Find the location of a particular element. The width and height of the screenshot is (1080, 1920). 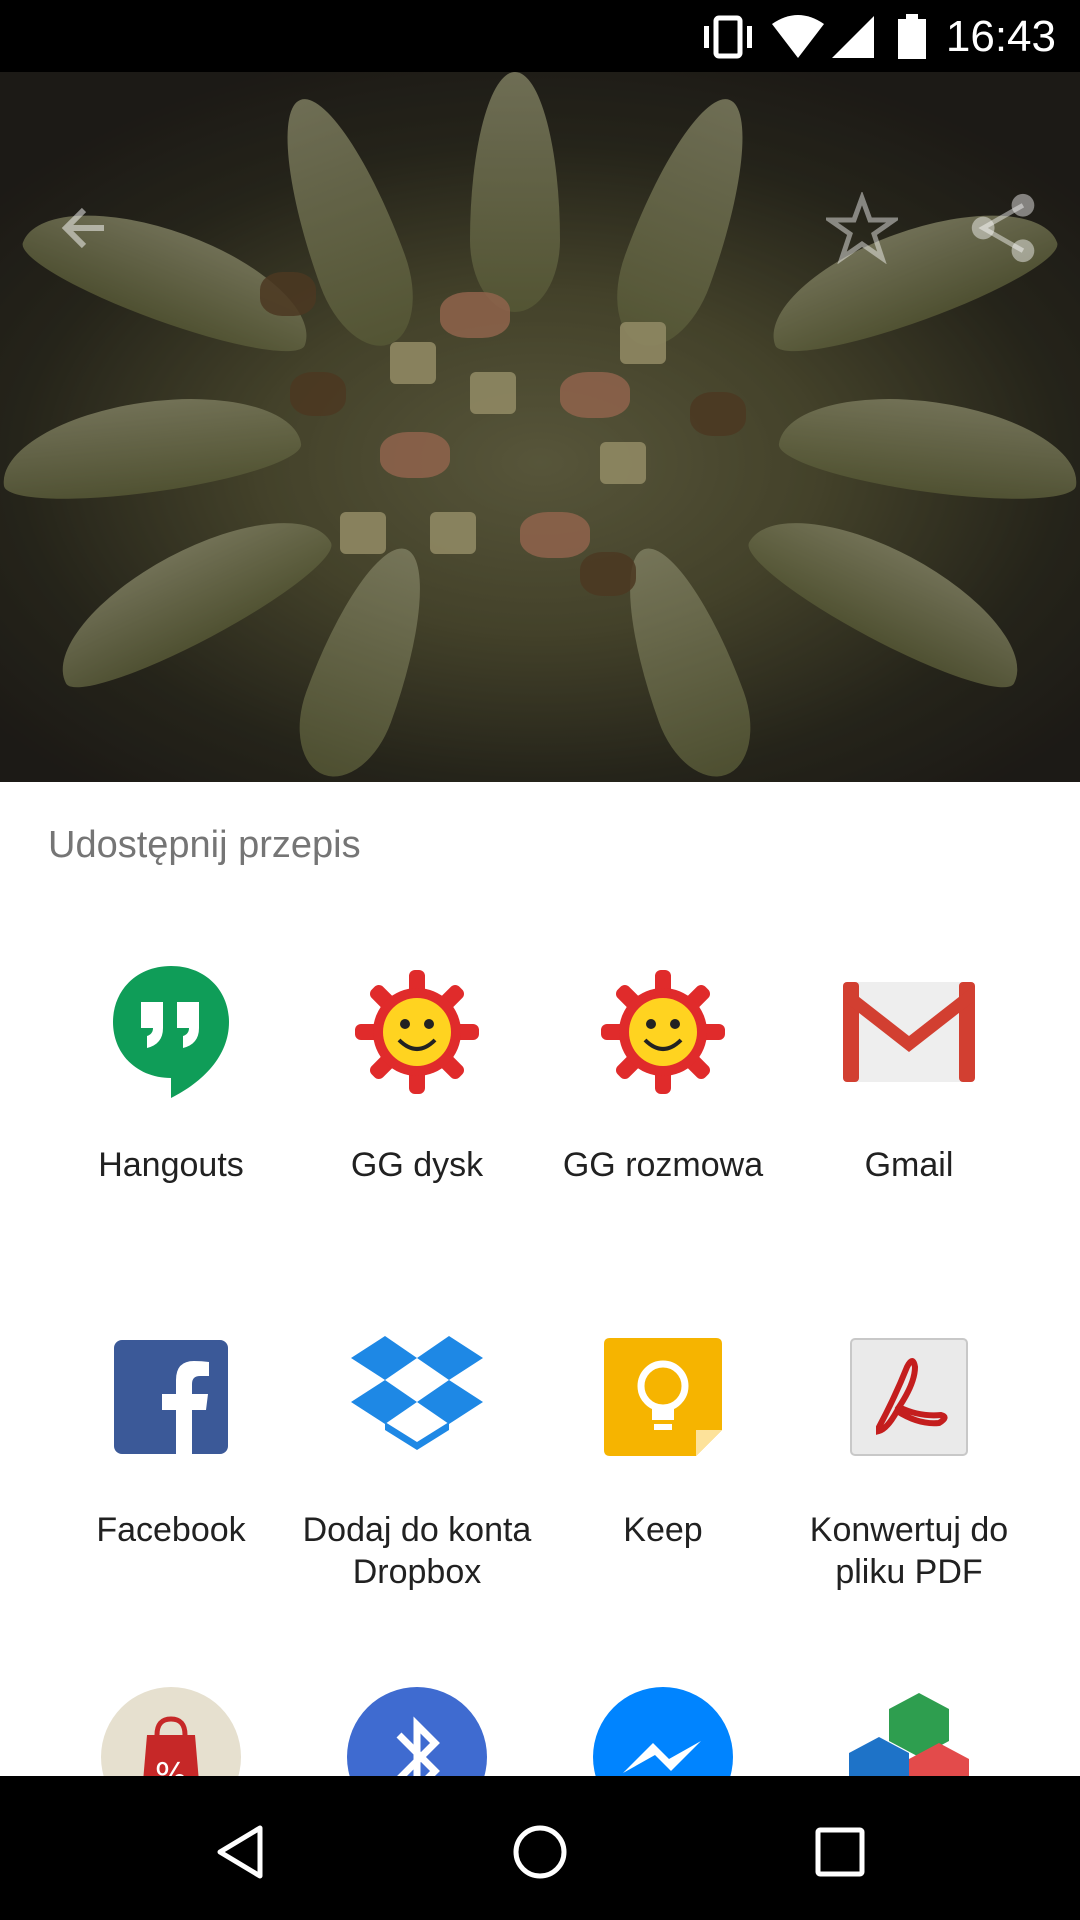

favorite-button is located at coordinates (862, 228).